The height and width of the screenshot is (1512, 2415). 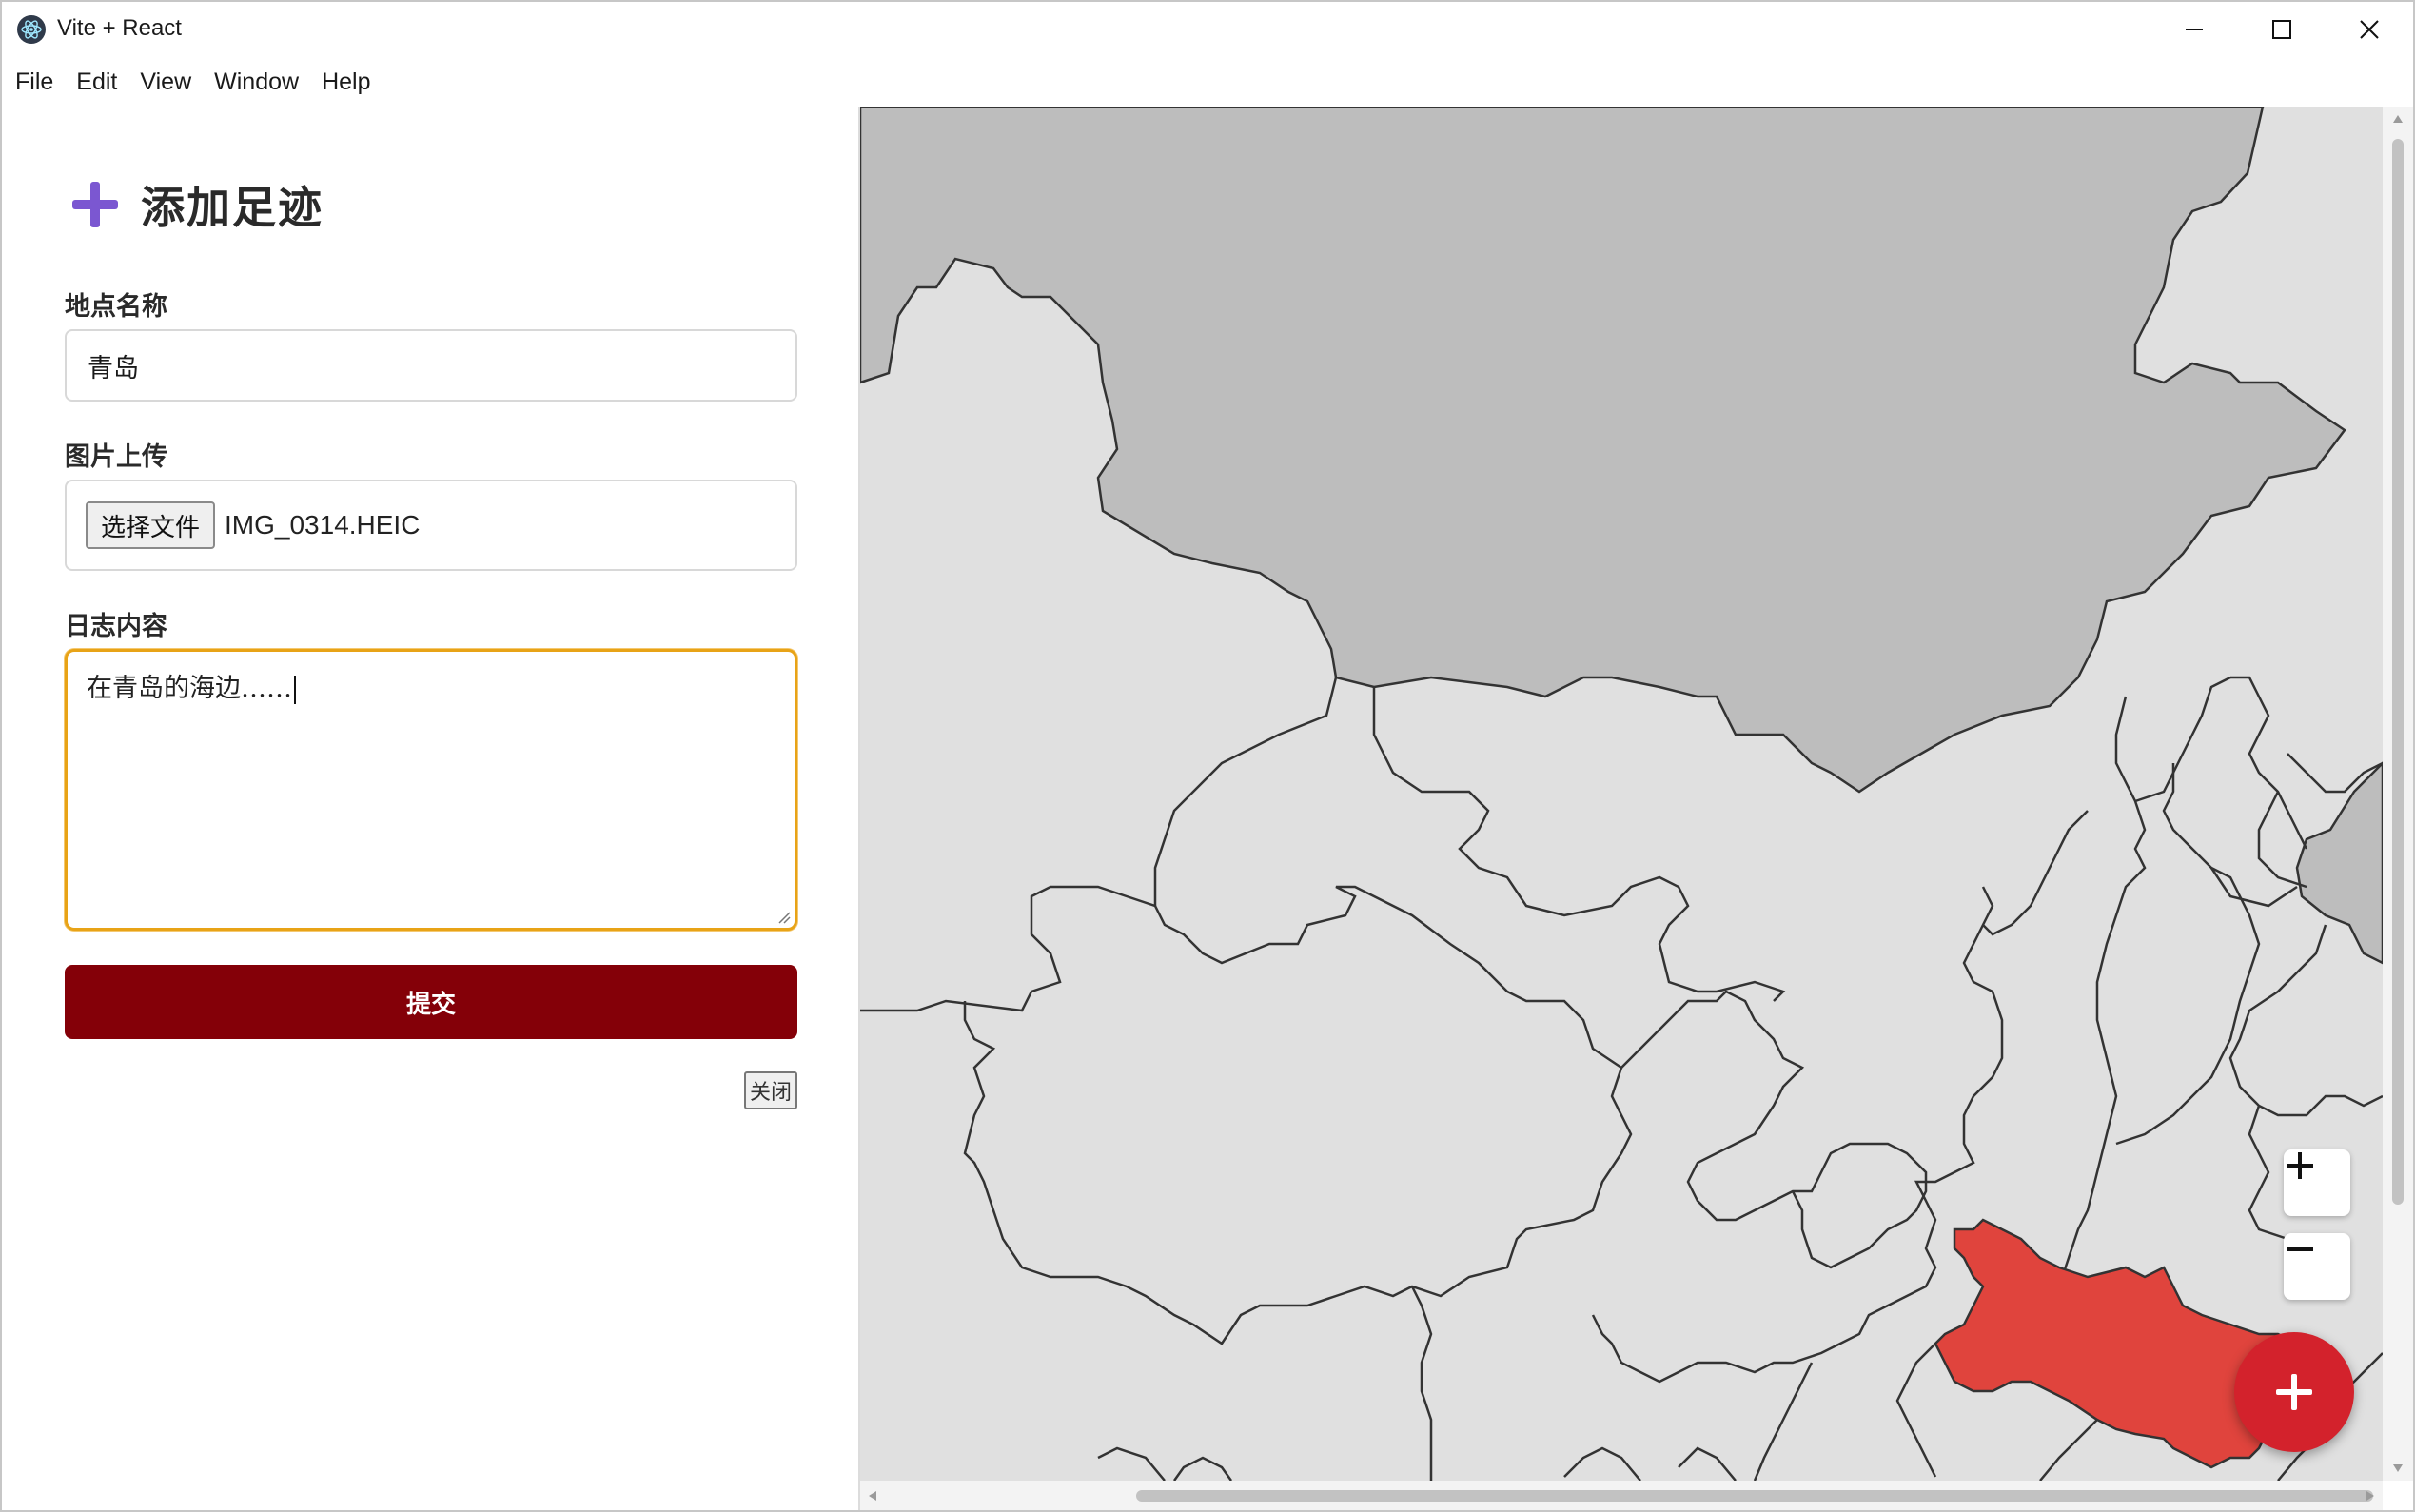 I want to click on minimize-icon, so click(x=2194, y=29).